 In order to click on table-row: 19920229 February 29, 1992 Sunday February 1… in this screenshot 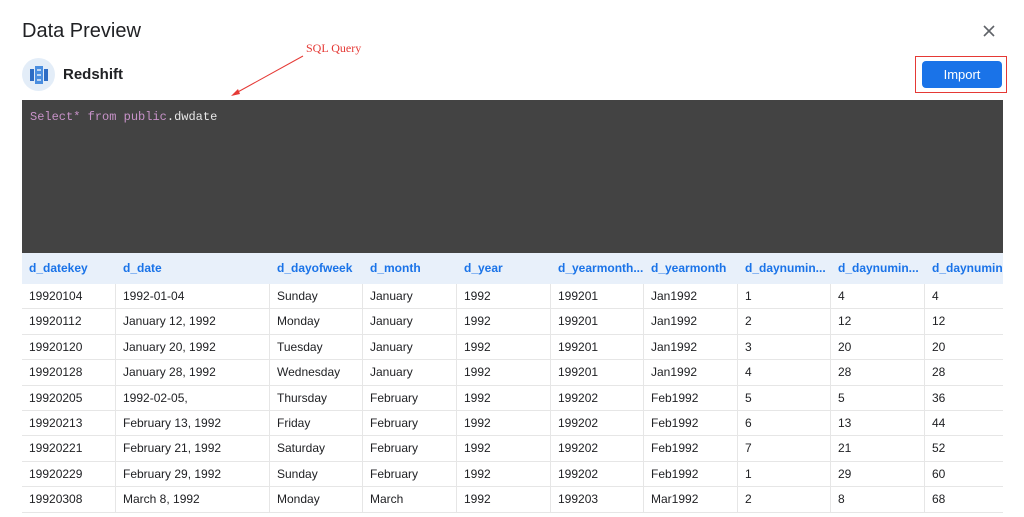, I will do `click(512, 474)`.